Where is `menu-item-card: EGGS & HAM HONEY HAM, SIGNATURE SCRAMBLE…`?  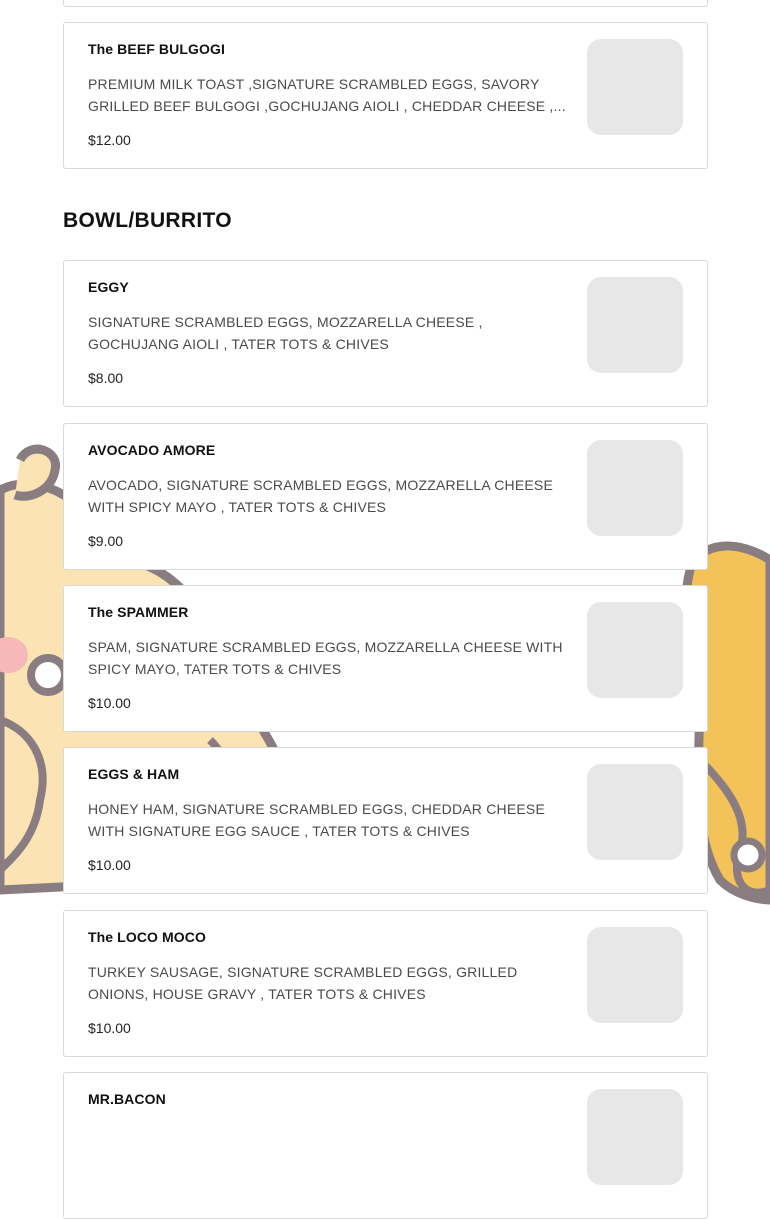
menu-item-card: EGGS & HAM HONEY HAM, SIGNATURE SCRAMBLE… is located at coordinates (385, 820).